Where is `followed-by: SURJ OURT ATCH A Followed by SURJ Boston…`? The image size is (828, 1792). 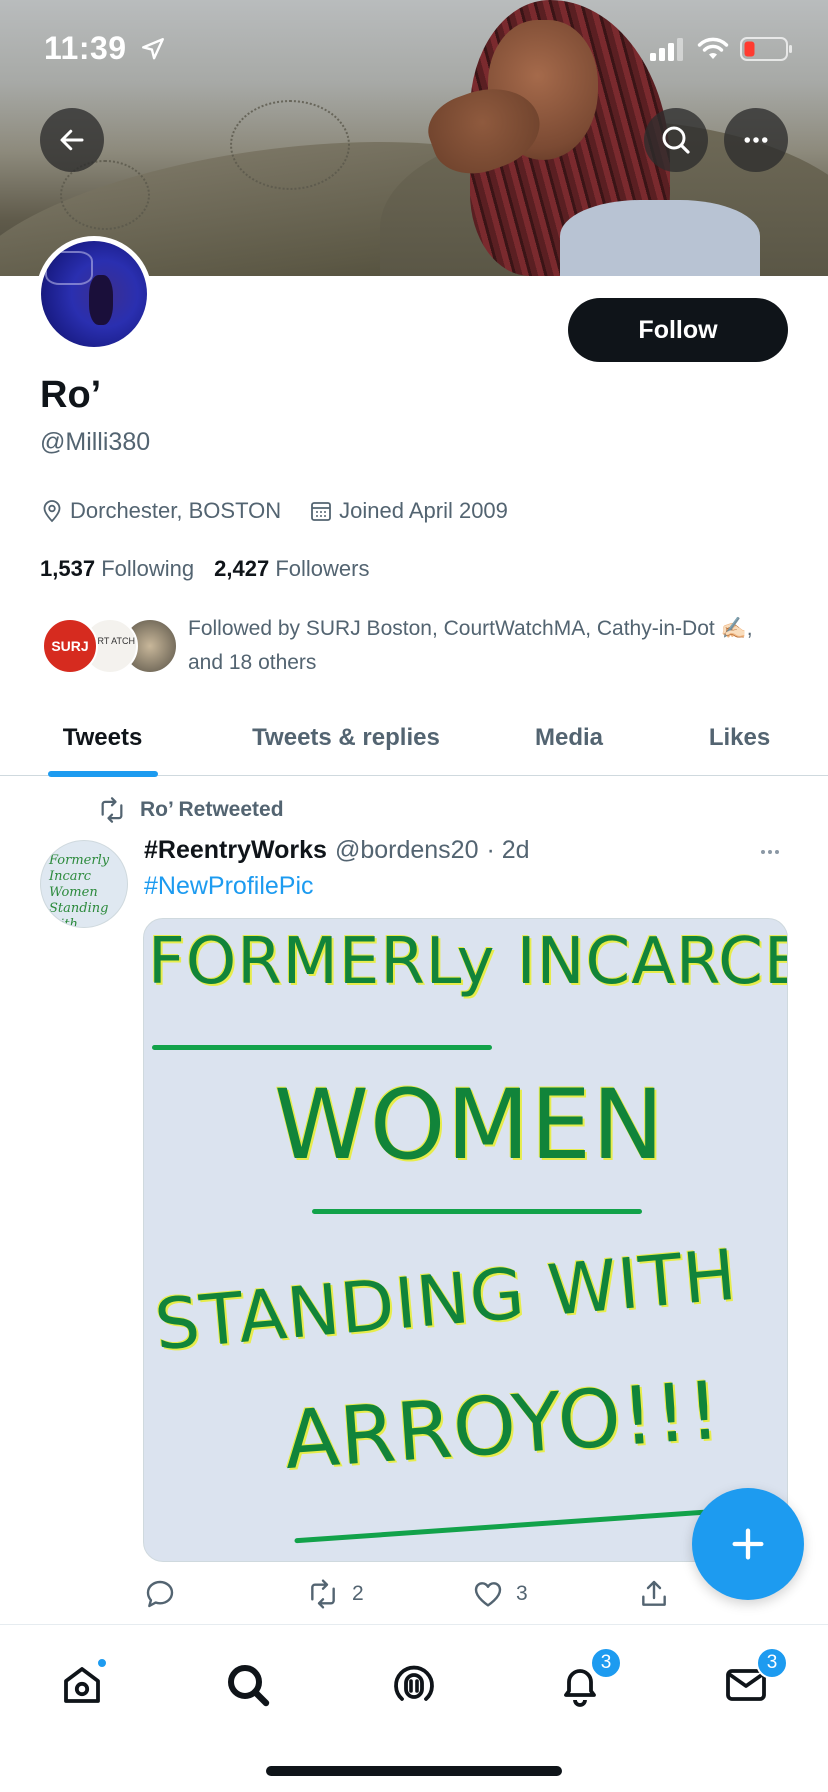
followed-by: SURJ OURT ATCH A Followed by SURJ Boston… is located at coordinates (420, 647).